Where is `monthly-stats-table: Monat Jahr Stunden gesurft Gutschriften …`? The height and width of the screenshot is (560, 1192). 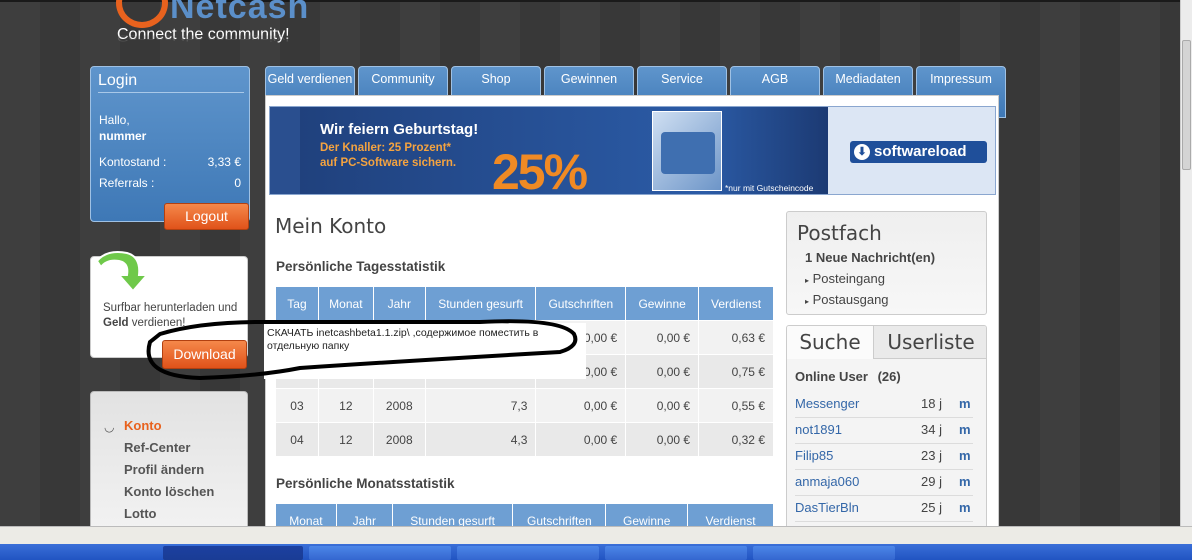
monthly-stats-table: Monat Jahr Stunden gesurft Gutschriften … is located at coordinates (524, 514).